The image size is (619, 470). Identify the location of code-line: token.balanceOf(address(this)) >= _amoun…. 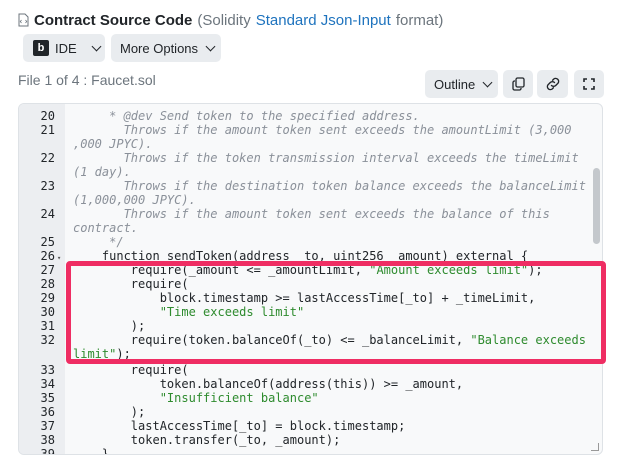
(268, 384).